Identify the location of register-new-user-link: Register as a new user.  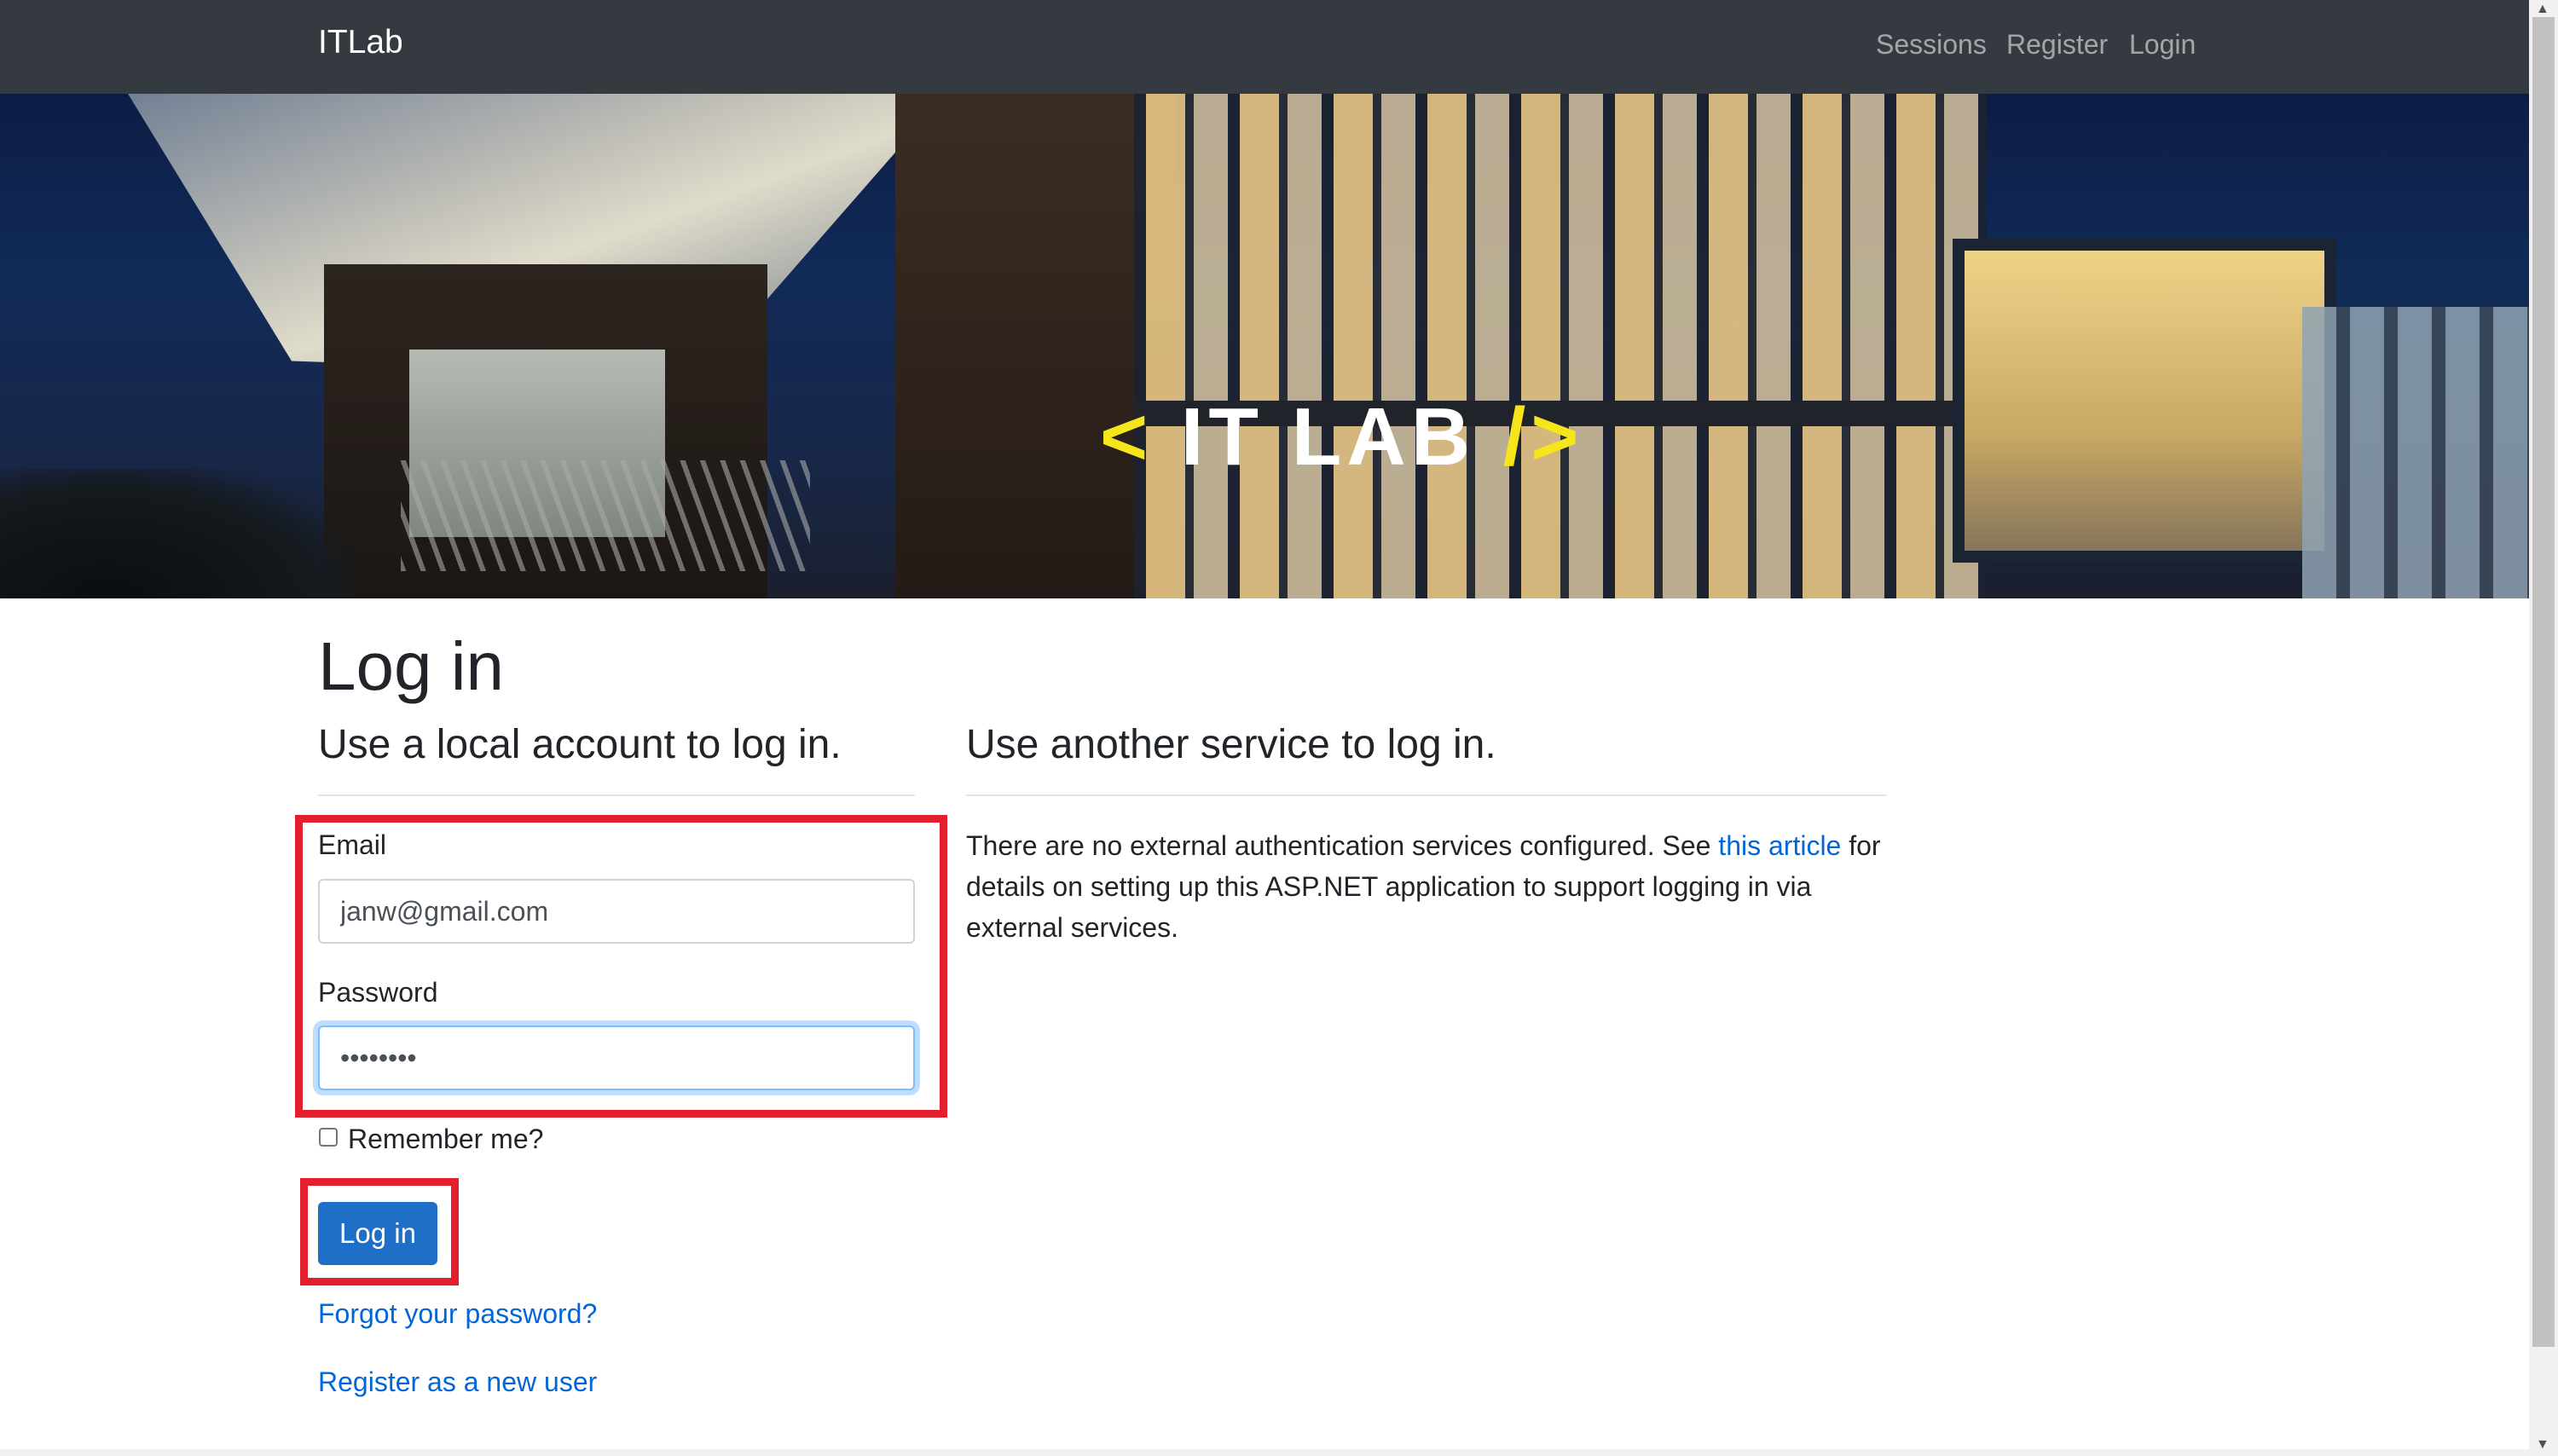
(457, 1382).